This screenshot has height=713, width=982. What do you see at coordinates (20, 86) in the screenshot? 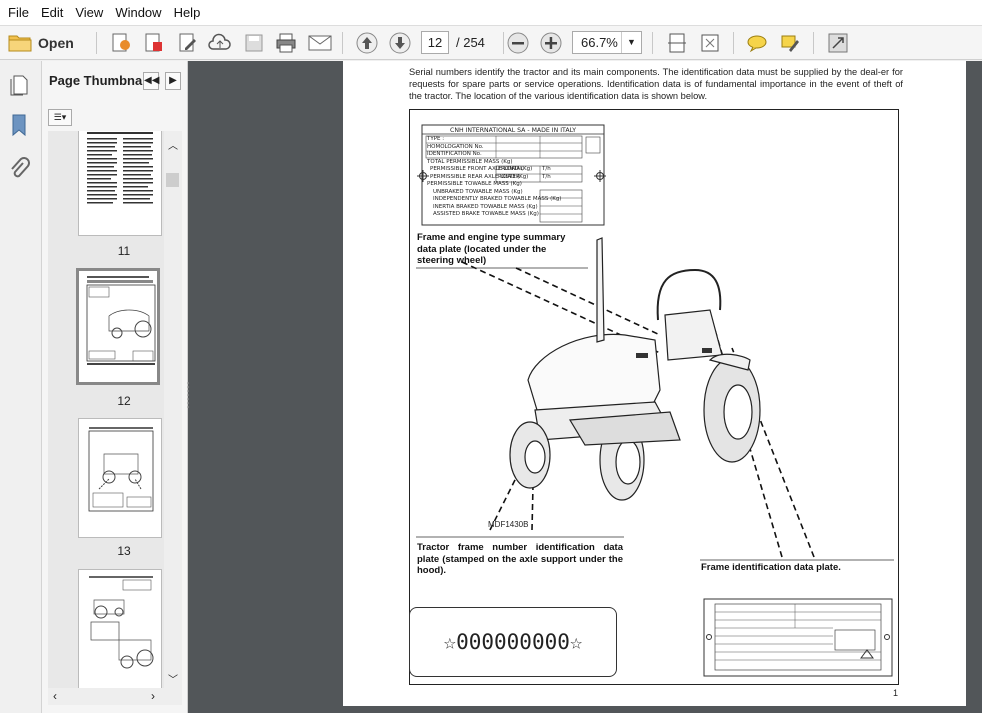
I see `page-thumbnails-icon` at bounding box center [20, 86].